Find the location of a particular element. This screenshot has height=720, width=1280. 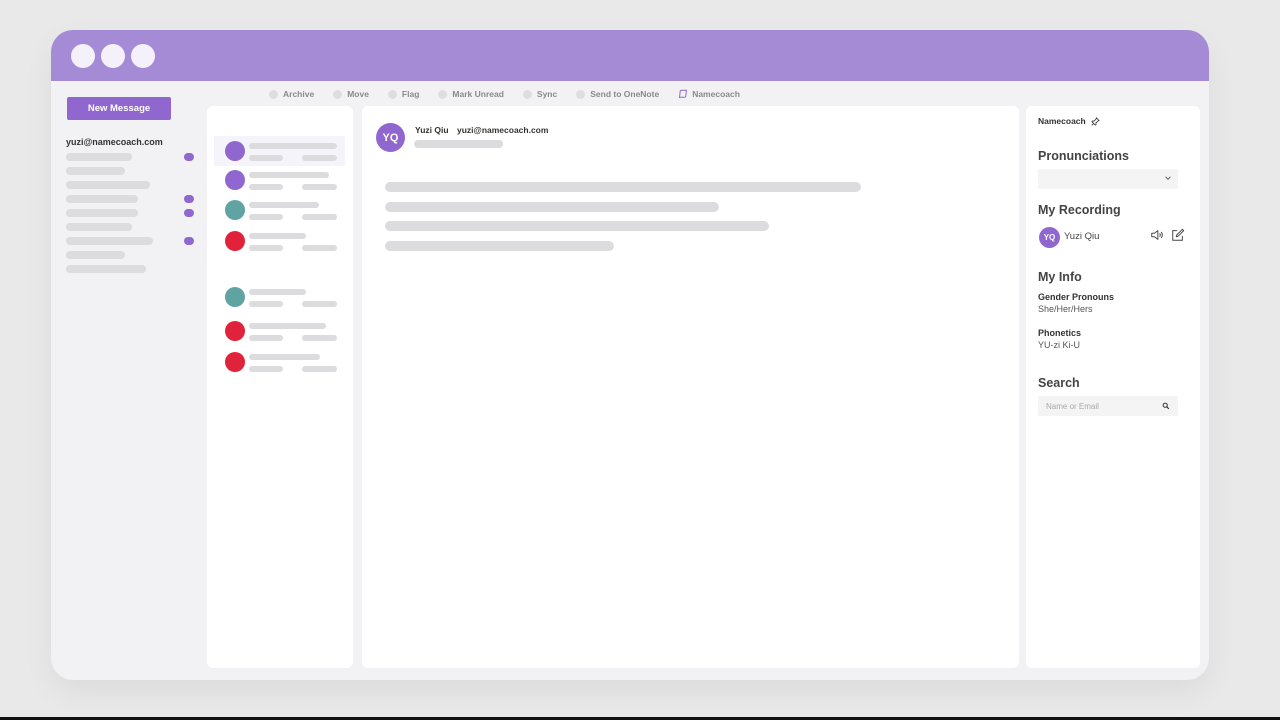

recording-name: Yuzi Qiu is located at coordinates (1082, 236).